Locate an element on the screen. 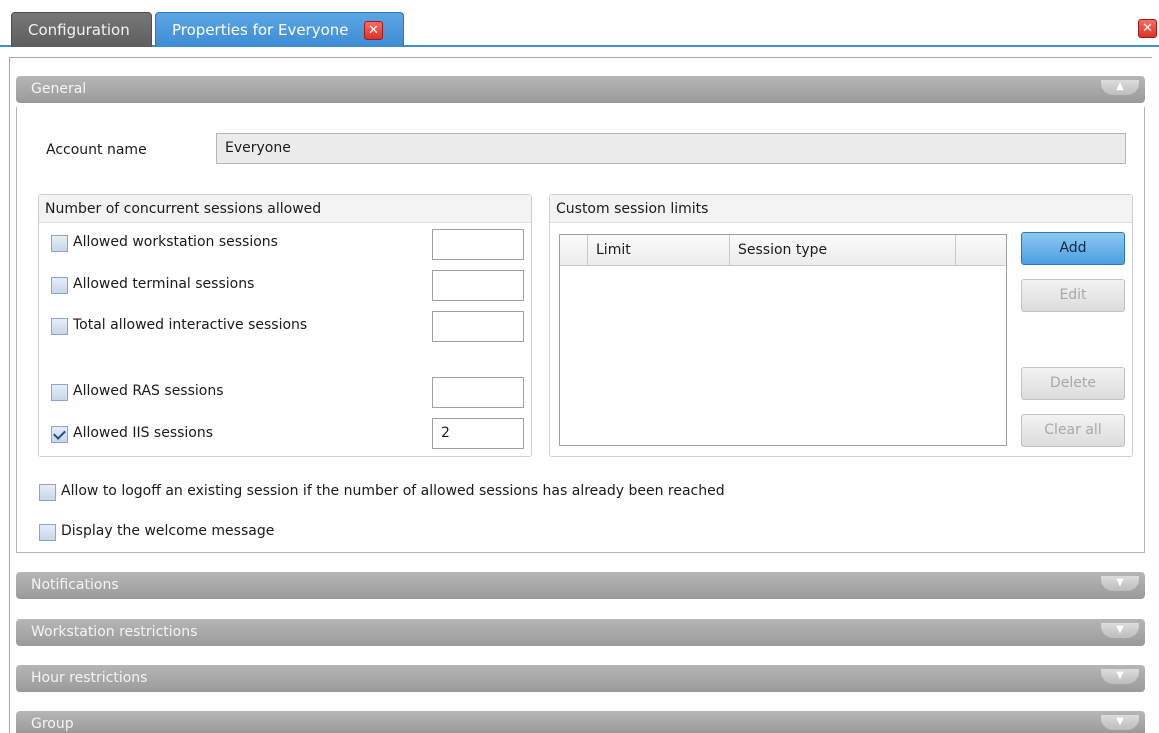 The height and width of the screenshot is (733, 1159). edit-button: Edit is located at coordinates (1073, 295).